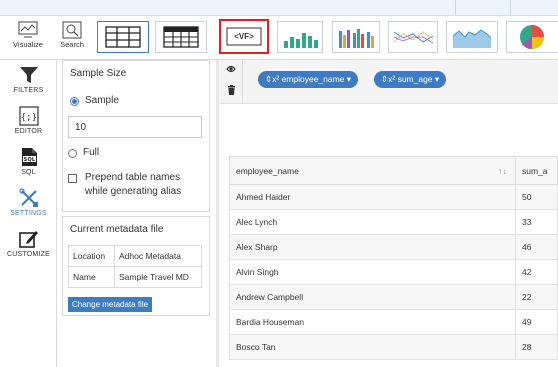  Describe the element at coordinates (102, 100) in the screenshot. I see `sample-radio-label: Sample` at that location.